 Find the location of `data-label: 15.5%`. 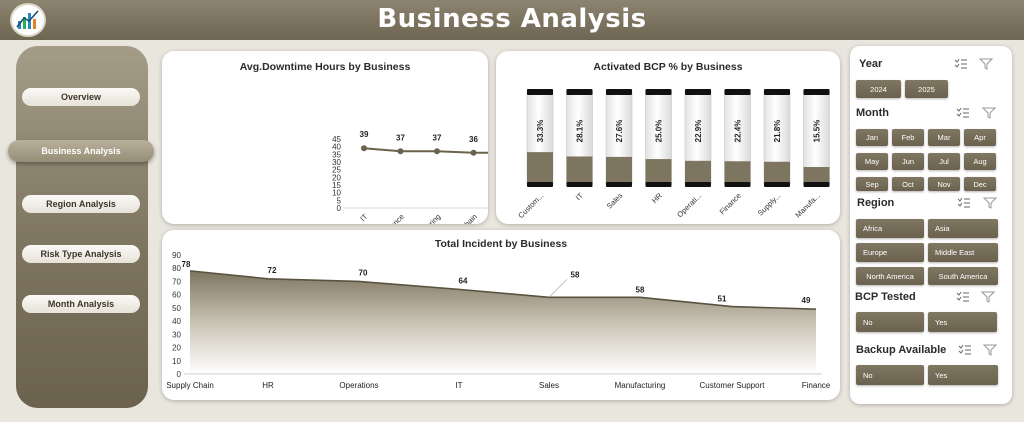

data-label: 15.5% is located at coordinates (817, 131).